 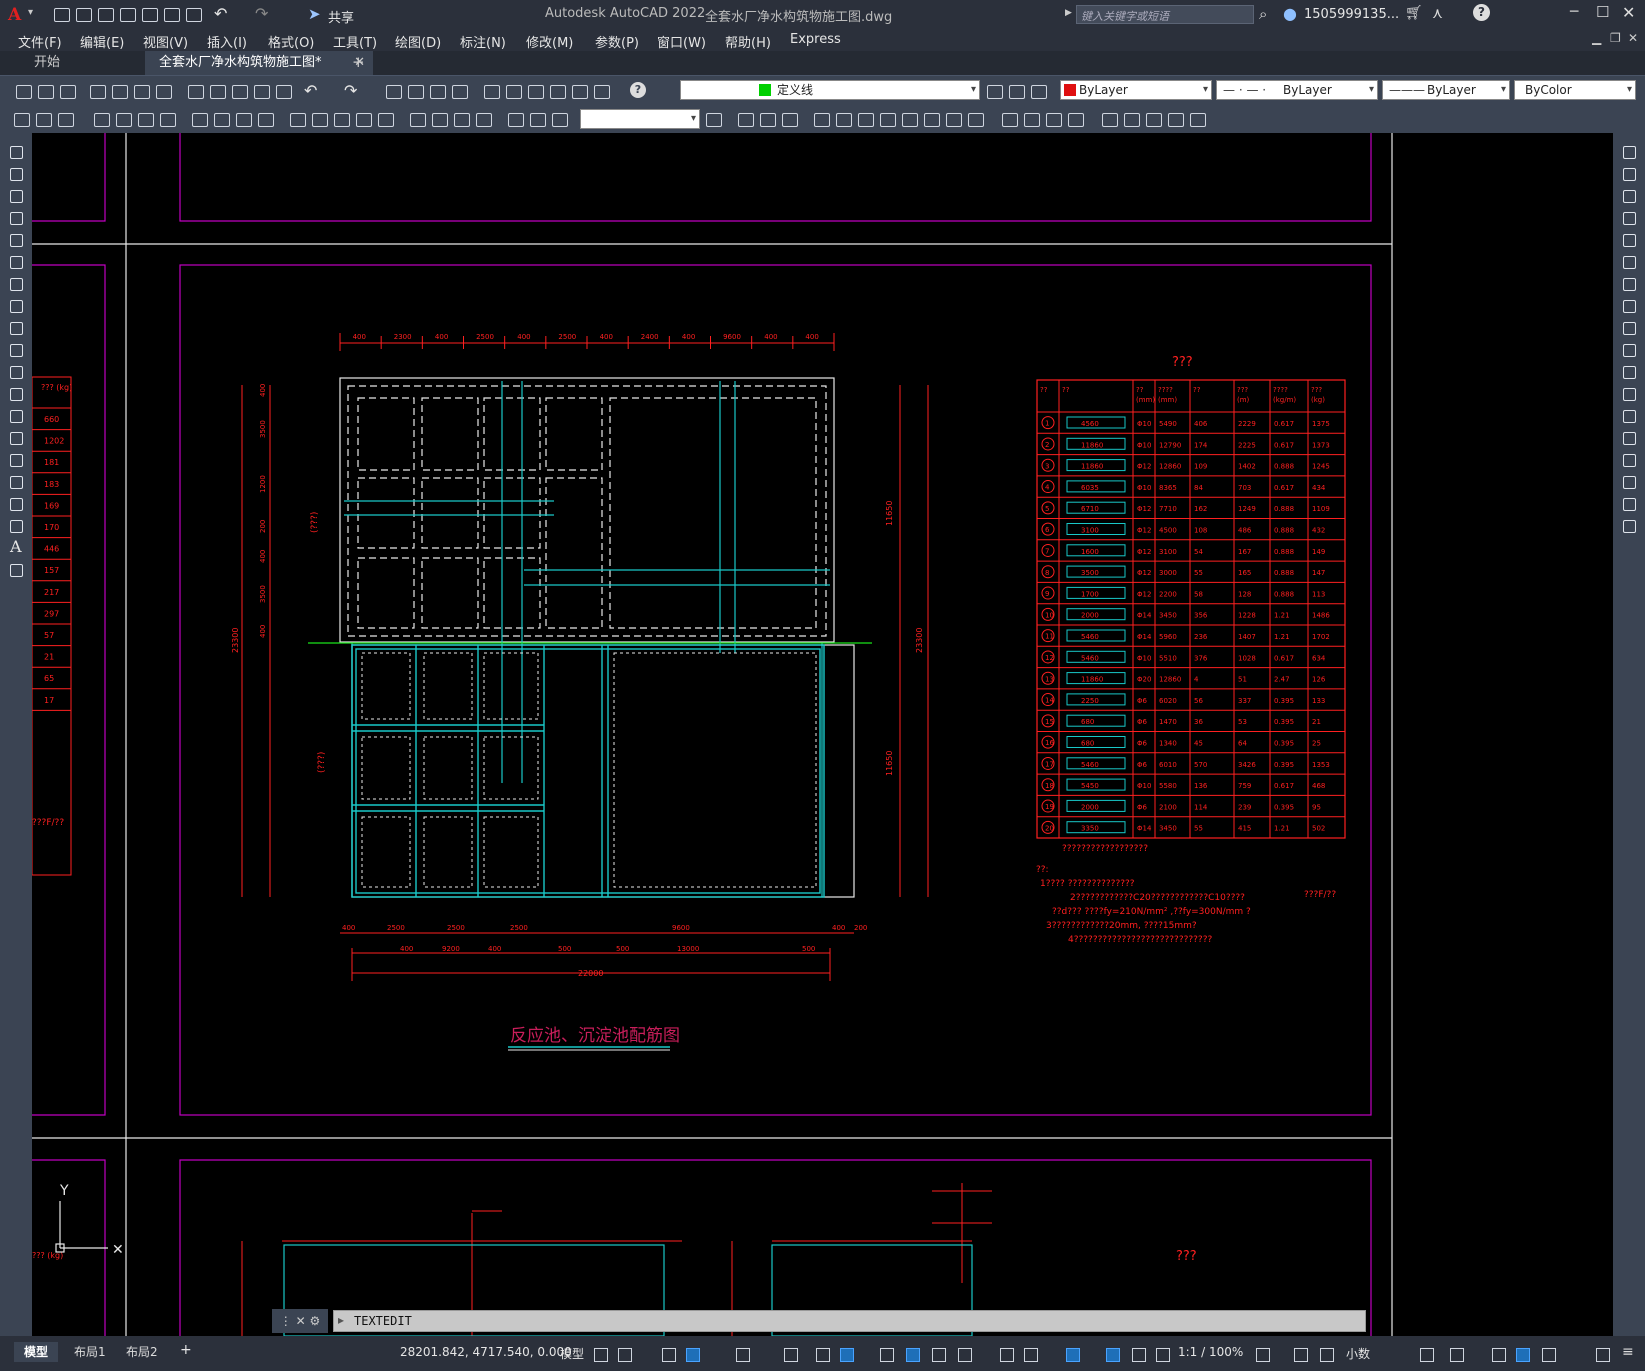 I want to click on tool-palettes-icon, so click(x=535, y=91).